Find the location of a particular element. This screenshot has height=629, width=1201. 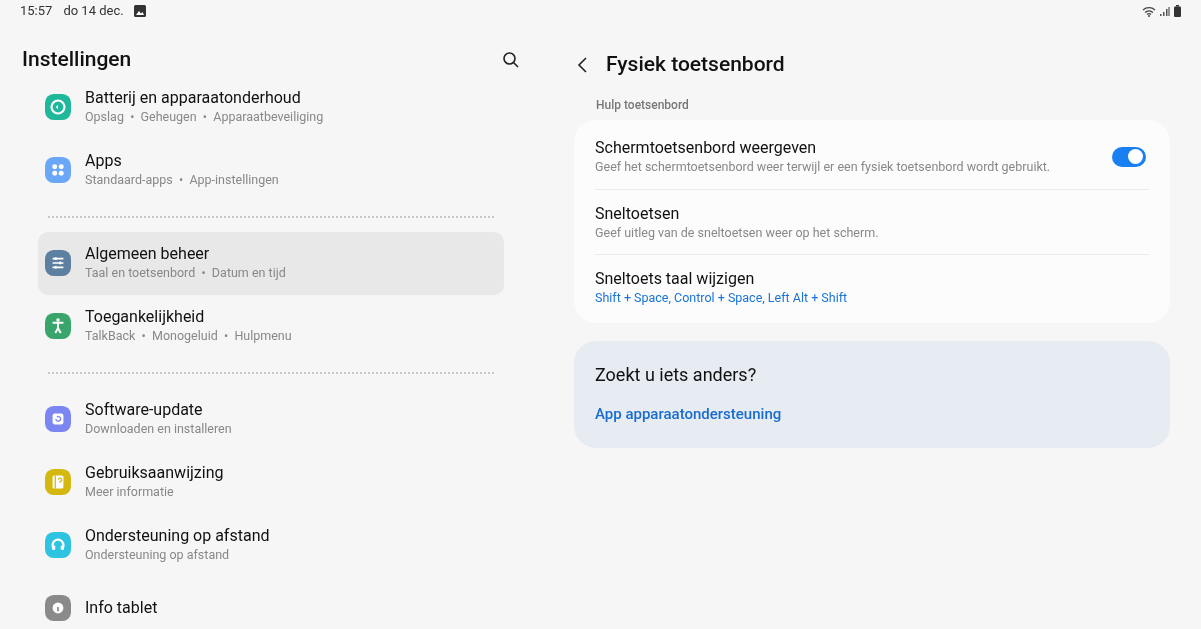

item-subtitle: TalkBack • Monogeluid • Hulpmenu is located at coordinates (188, 336).